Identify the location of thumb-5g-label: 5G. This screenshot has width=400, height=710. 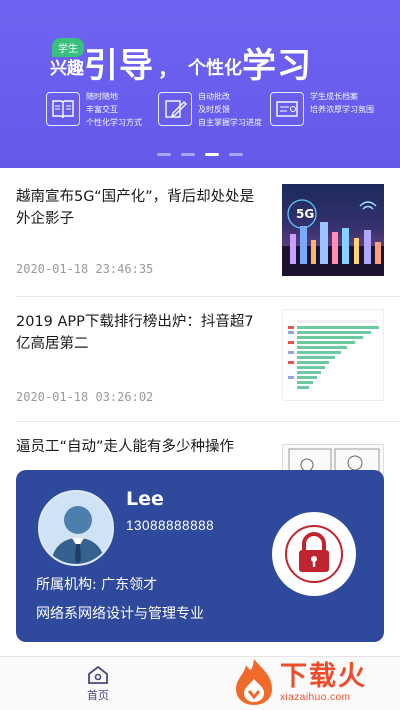
(305, 214).